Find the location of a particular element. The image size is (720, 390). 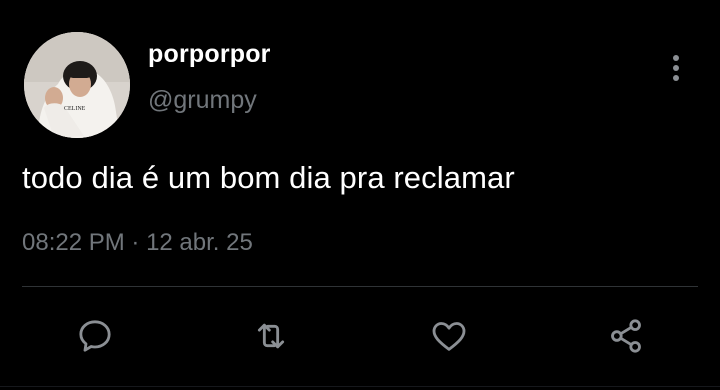

more-options-button is located at coordinates (676, 68).